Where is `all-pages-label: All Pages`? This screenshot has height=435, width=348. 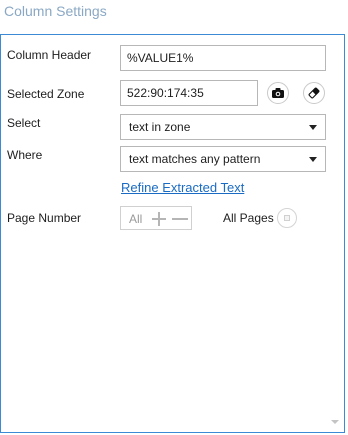 all-pages-label: All Pages is located at coordinates (248, 218).